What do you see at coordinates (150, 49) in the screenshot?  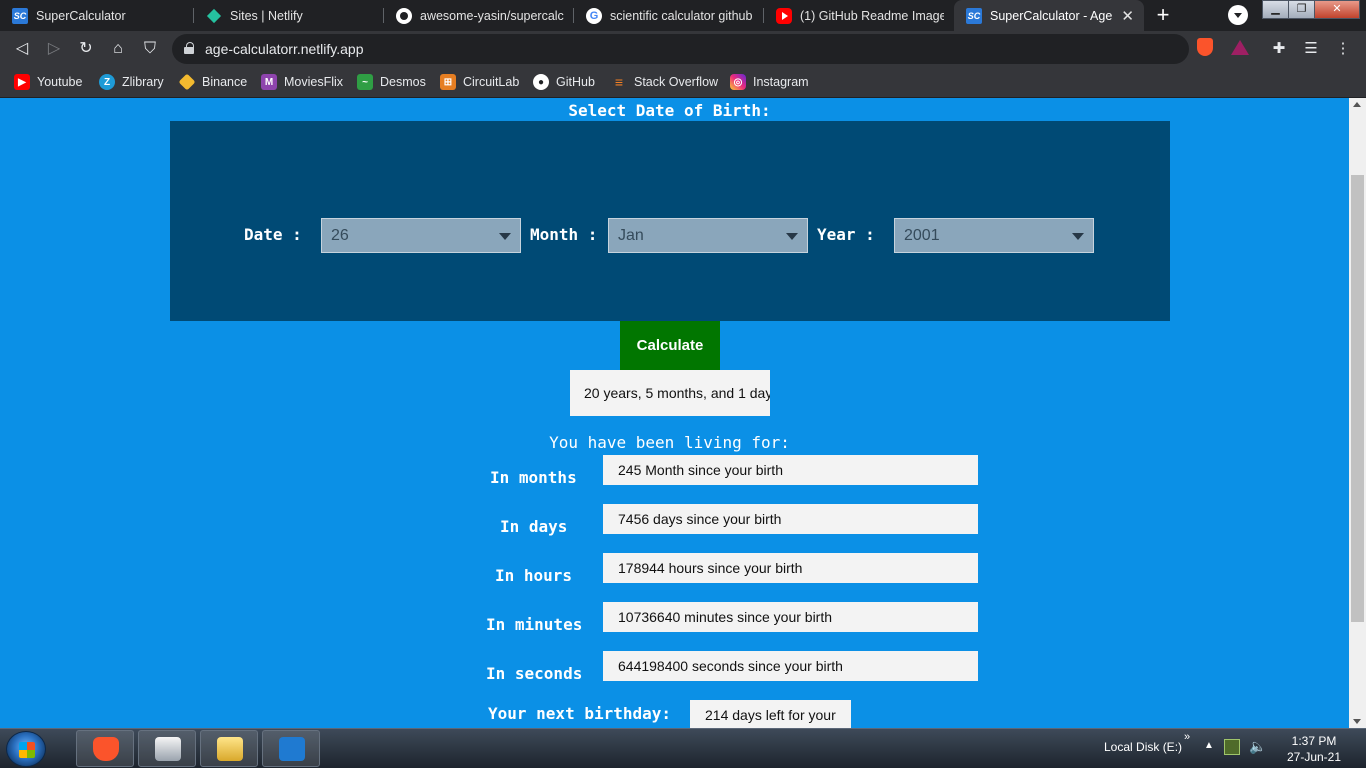 I see `bookmark-icon: ⛉` at bounding box center [150, 49].